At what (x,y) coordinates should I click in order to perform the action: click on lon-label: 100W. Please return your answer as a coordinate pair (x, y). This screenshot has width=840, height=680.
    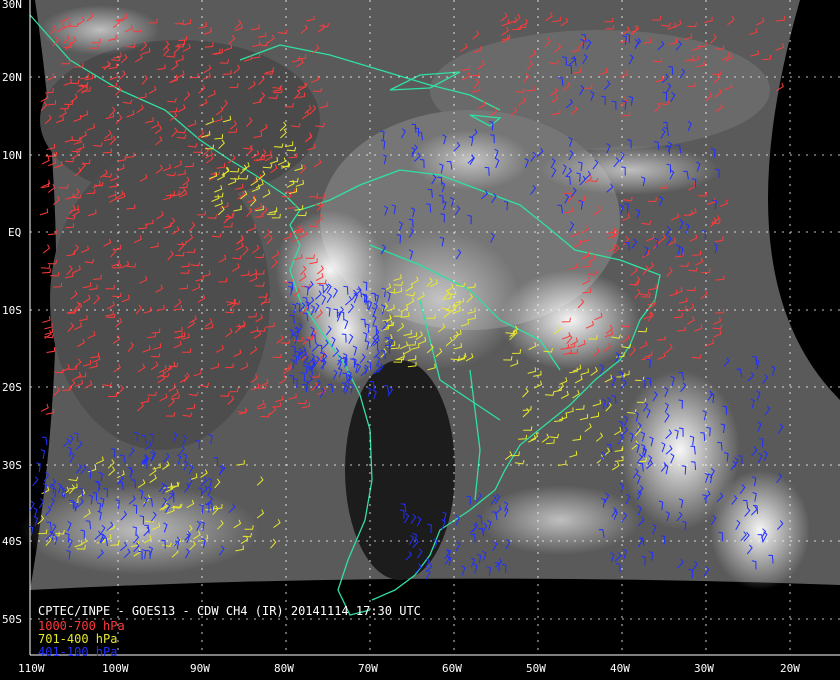
    Looking at the image, I should click on (115, 668).